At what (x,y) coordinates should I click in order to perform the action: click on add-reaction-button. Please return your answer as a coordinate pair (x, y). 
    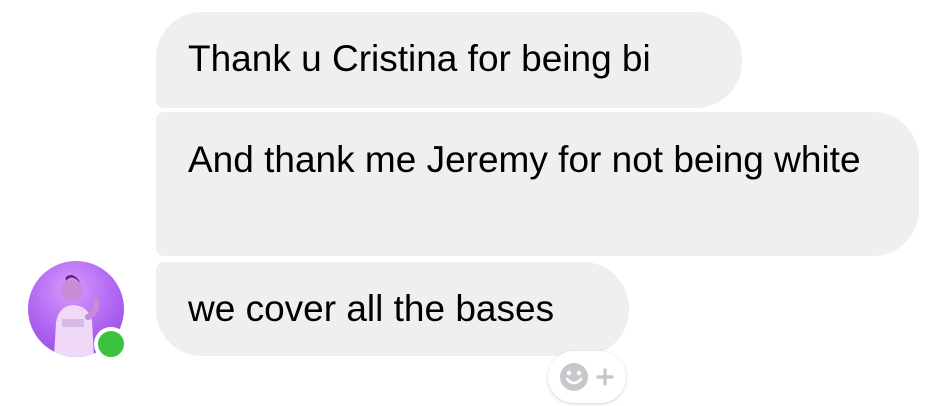
    Looking at the image, I should click on (587, 377).